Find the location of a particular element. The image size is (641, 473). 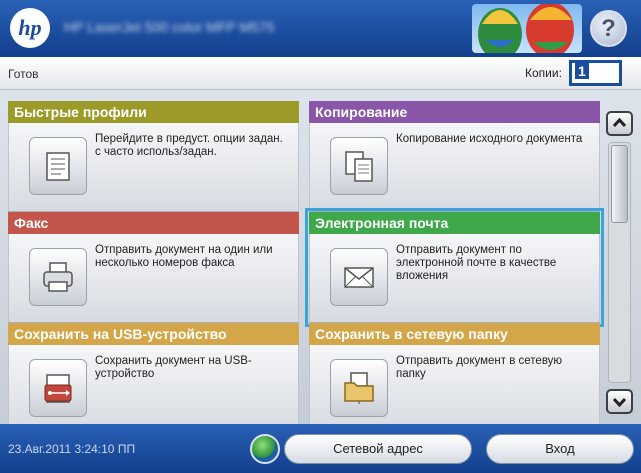

usb-icon is located at coordinates (58, 388).